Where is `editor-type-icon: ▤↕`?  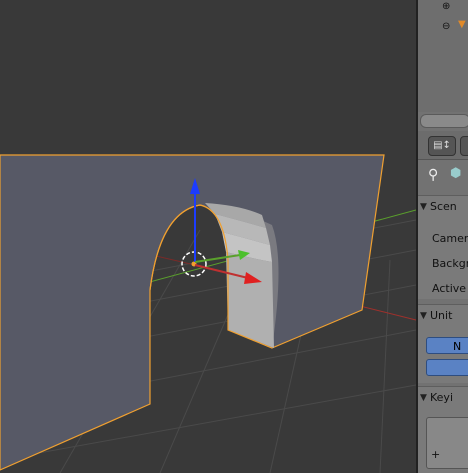
editor-type-icon: ▤↕ is located at coordinates (442, 146).